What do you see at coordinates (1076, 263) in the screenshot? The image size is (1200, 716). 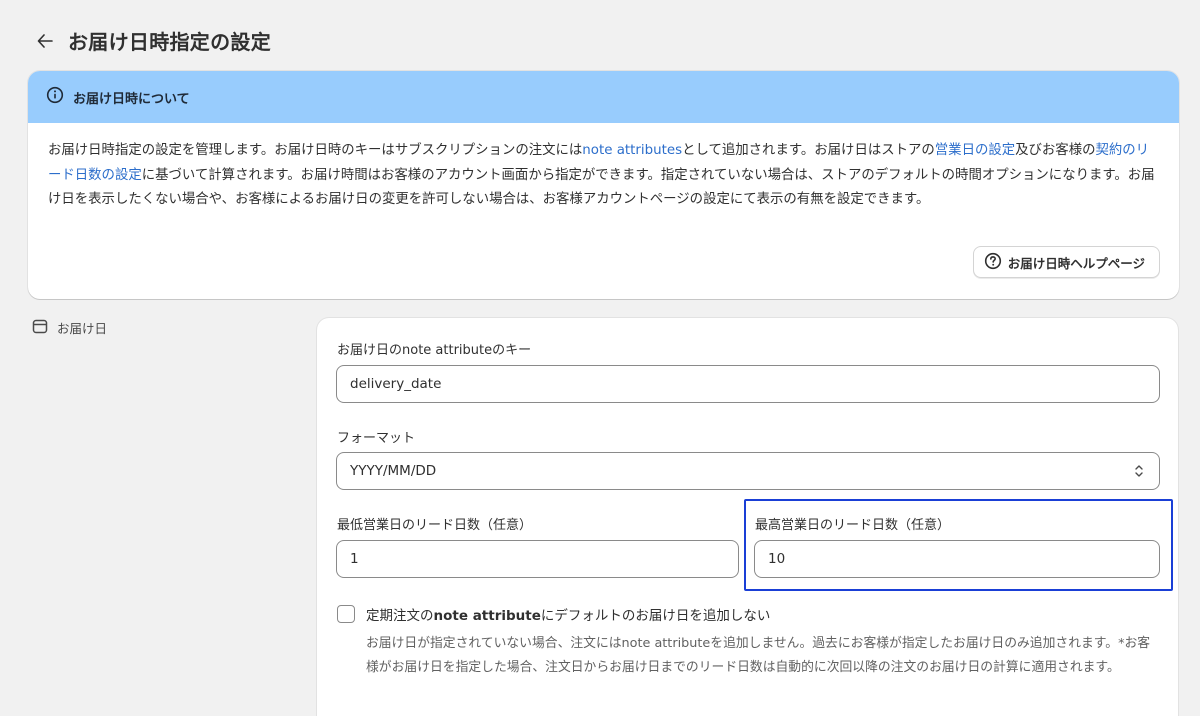 I see `help-page-button-label: お届け日時ヘルプページ` at bounding box center [1076, 263].